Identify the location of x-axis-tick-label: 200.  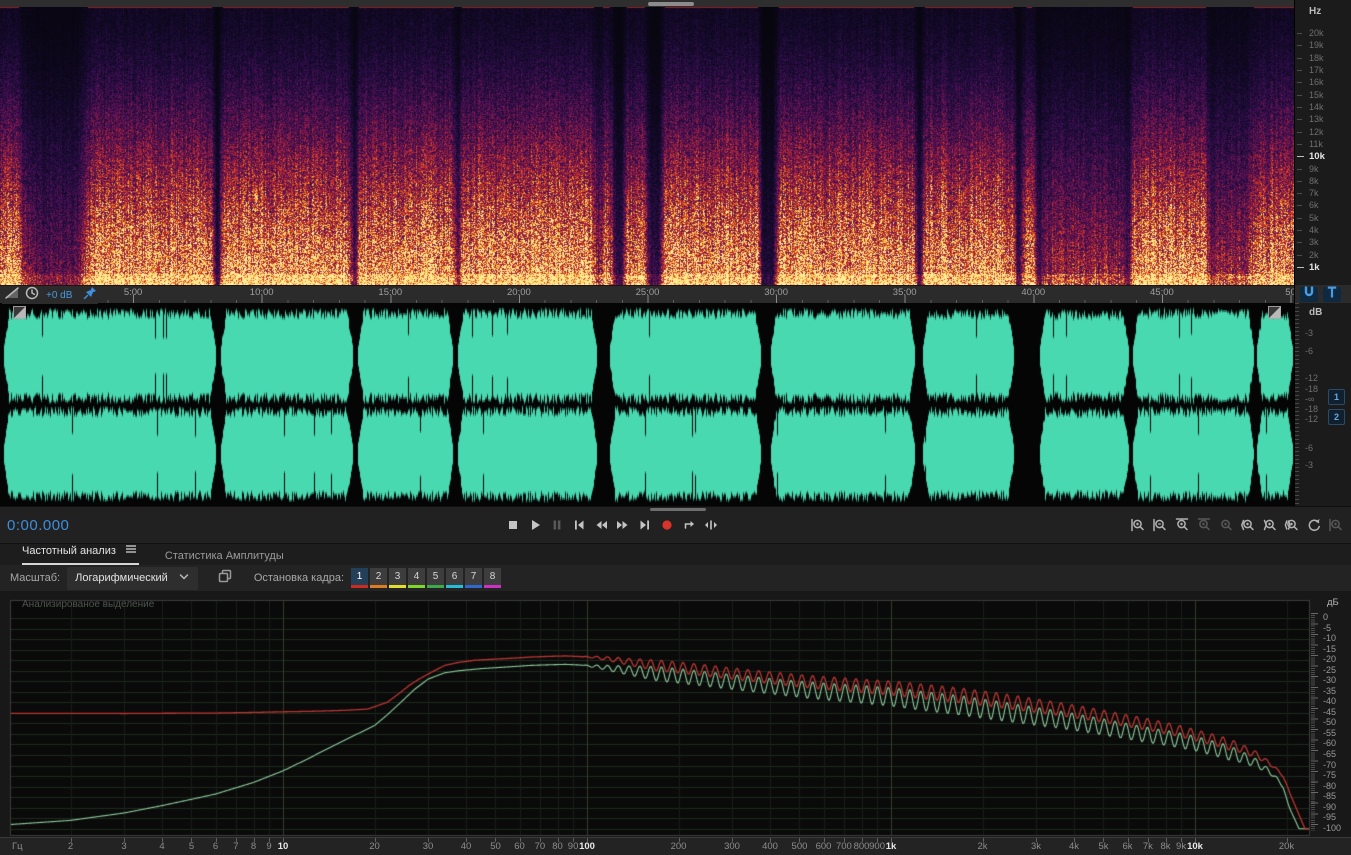
(678, 846).